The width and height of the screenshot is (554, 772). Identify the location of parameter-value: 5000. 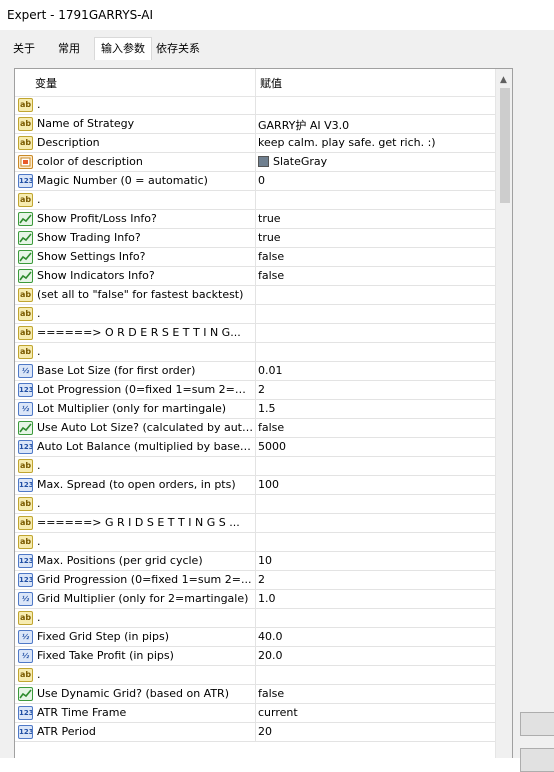
(375, 446).